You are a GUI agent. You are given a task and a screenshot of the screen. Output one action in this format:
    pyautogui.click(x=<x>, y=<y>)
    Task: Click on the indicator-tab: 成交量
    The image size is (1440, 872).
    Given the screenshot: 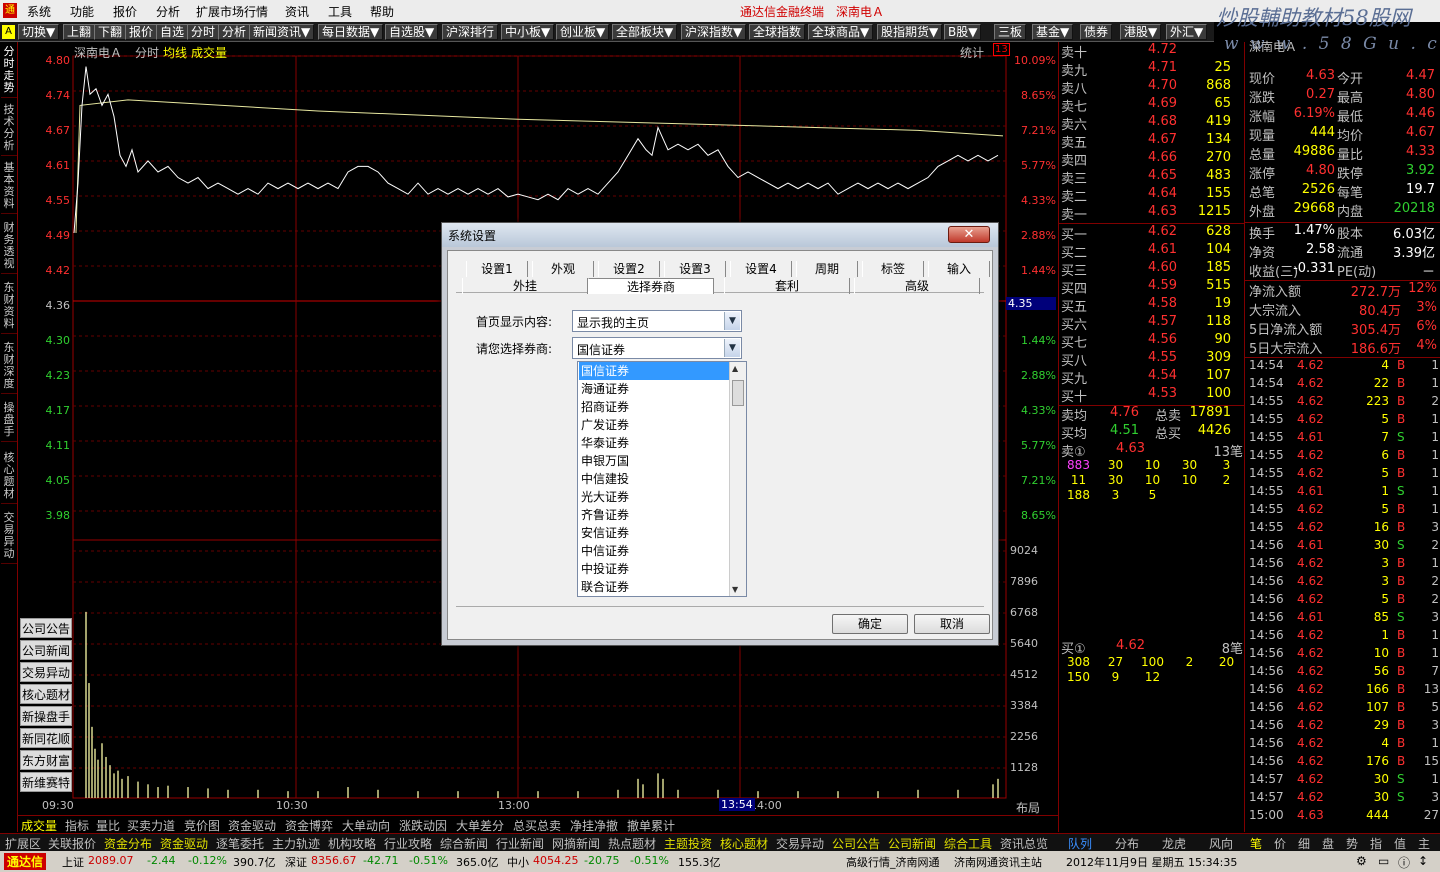 What is the action you would take?
    pyautogui.click(x=39, y=825)
    